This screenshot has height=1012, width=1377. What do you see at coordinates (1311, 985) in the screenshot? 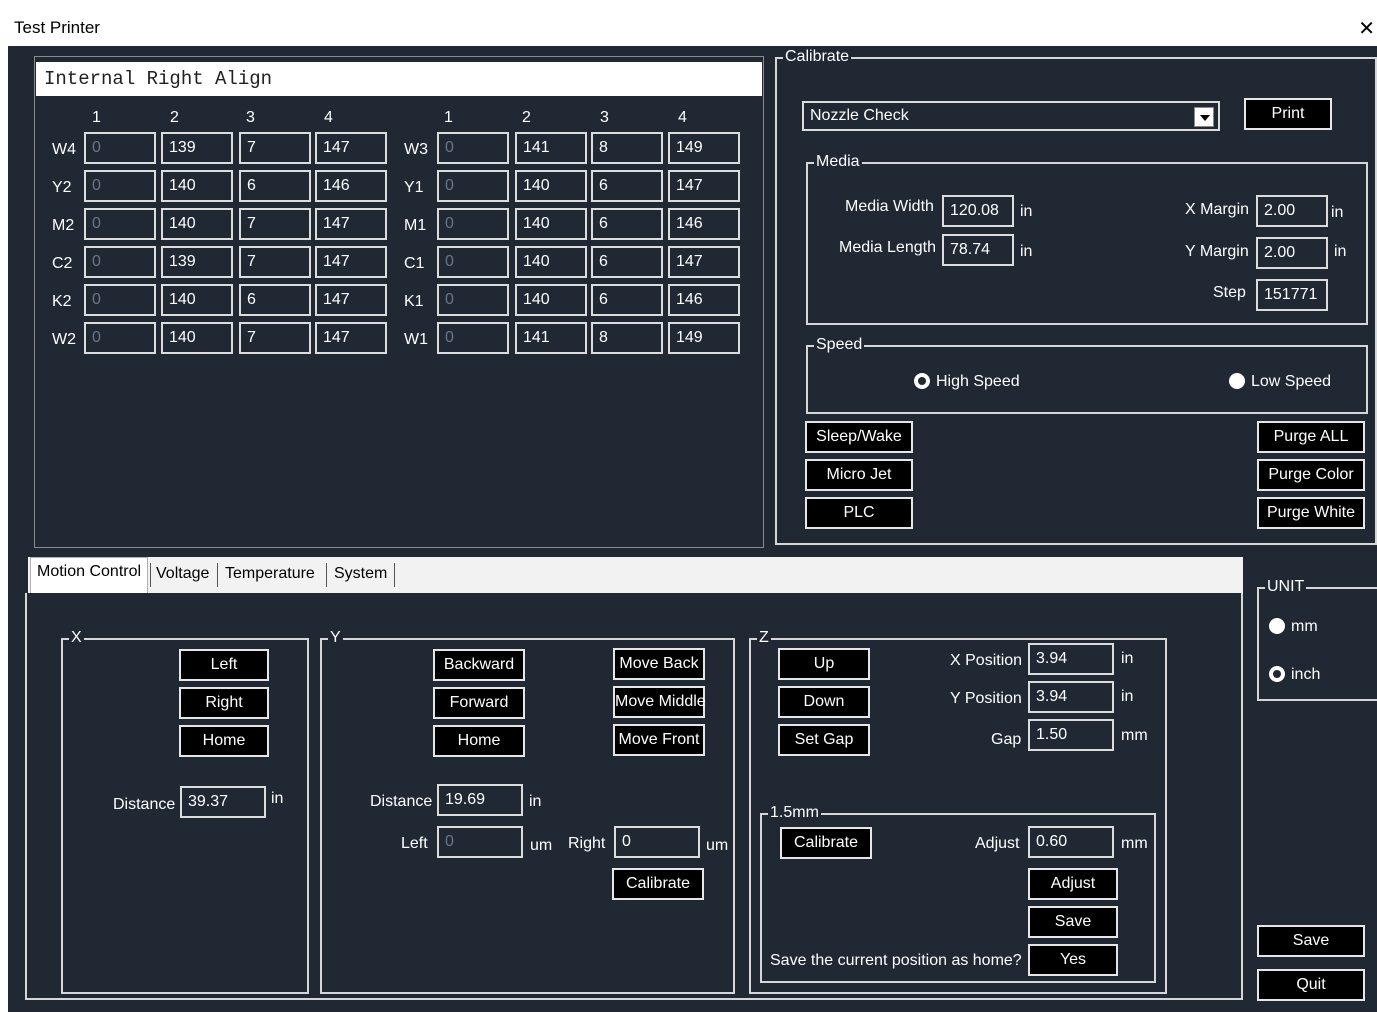
I see `quit-button: Quit` at bounding box center [1311, 985].